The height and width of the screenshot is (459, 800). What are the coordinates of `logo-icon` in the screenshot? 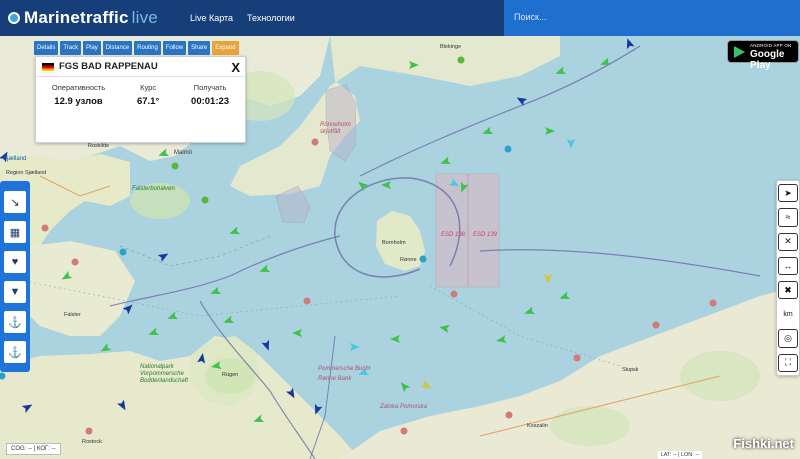 It's located at (14, 18).